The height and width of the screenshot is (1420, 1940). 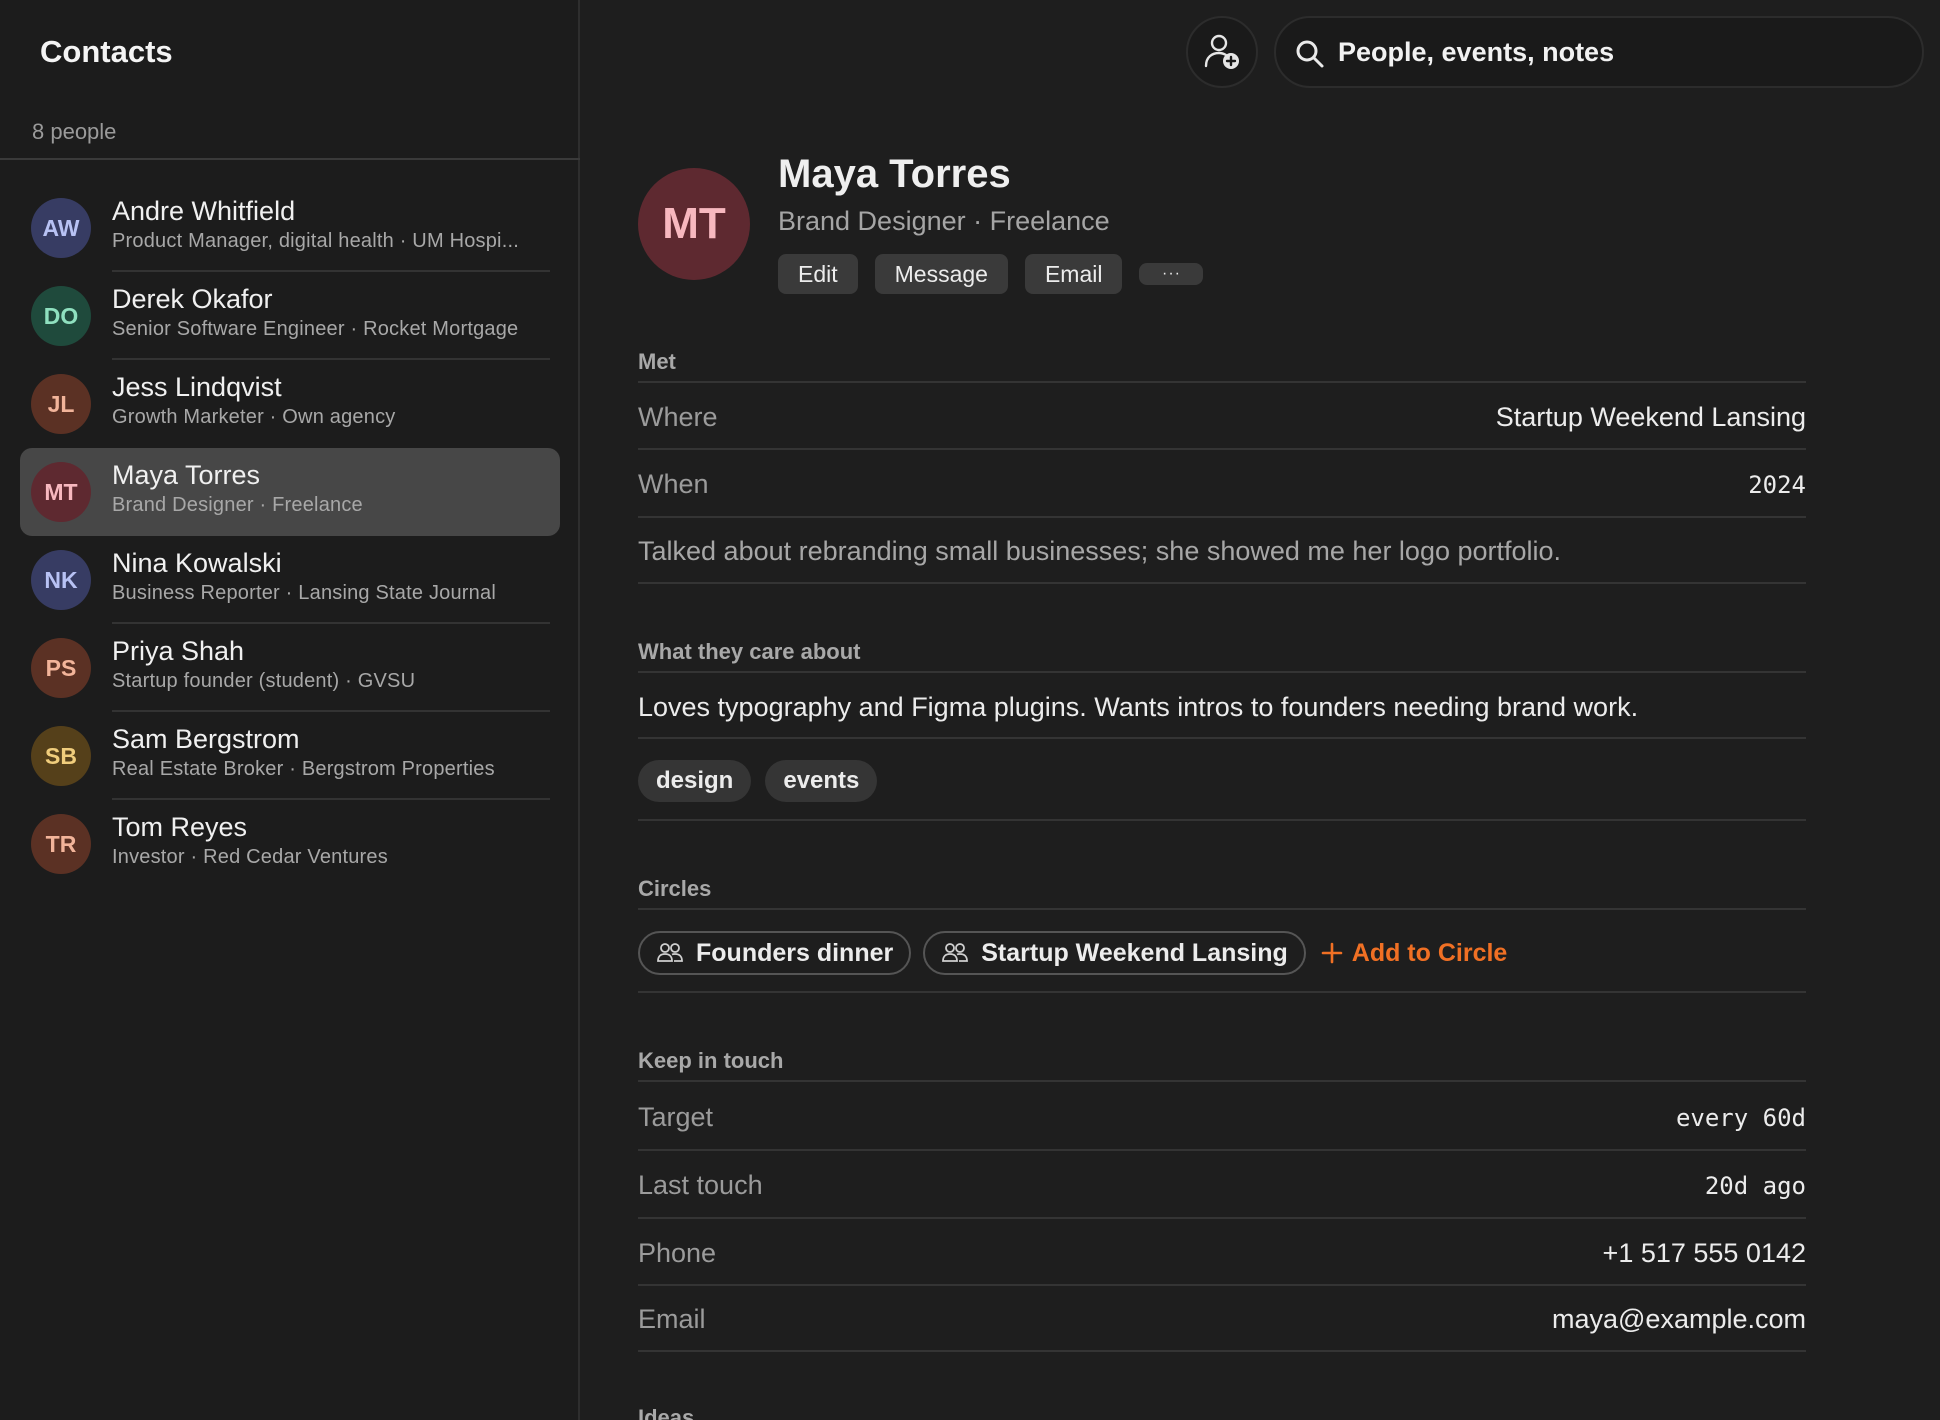 What do you see at coordinates (106, 51) in the screenshot?
I see `app-title: Contacts` at bounding box center [106, 51].